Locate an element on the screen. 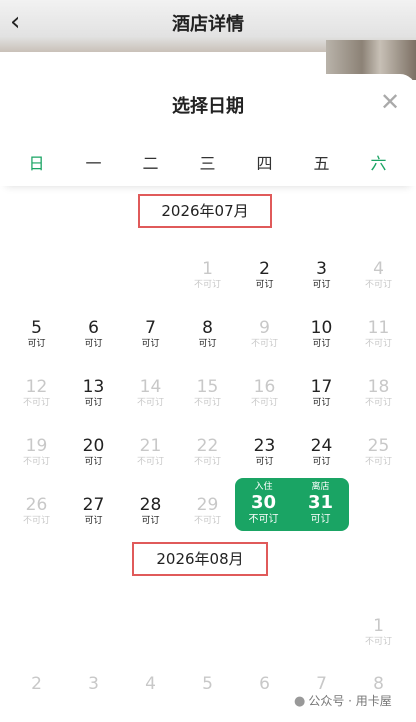 This screenshot has height=722, width=416. calendar-day: 22 不可订 is located at coordinates (207, 459).